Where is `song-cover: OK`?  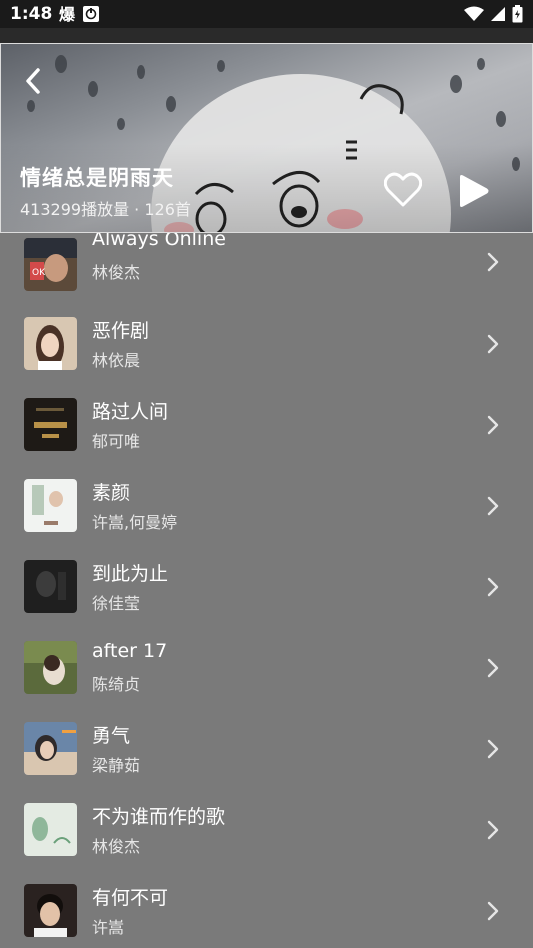
song-cover: OK is located at coordinates (50, 264).